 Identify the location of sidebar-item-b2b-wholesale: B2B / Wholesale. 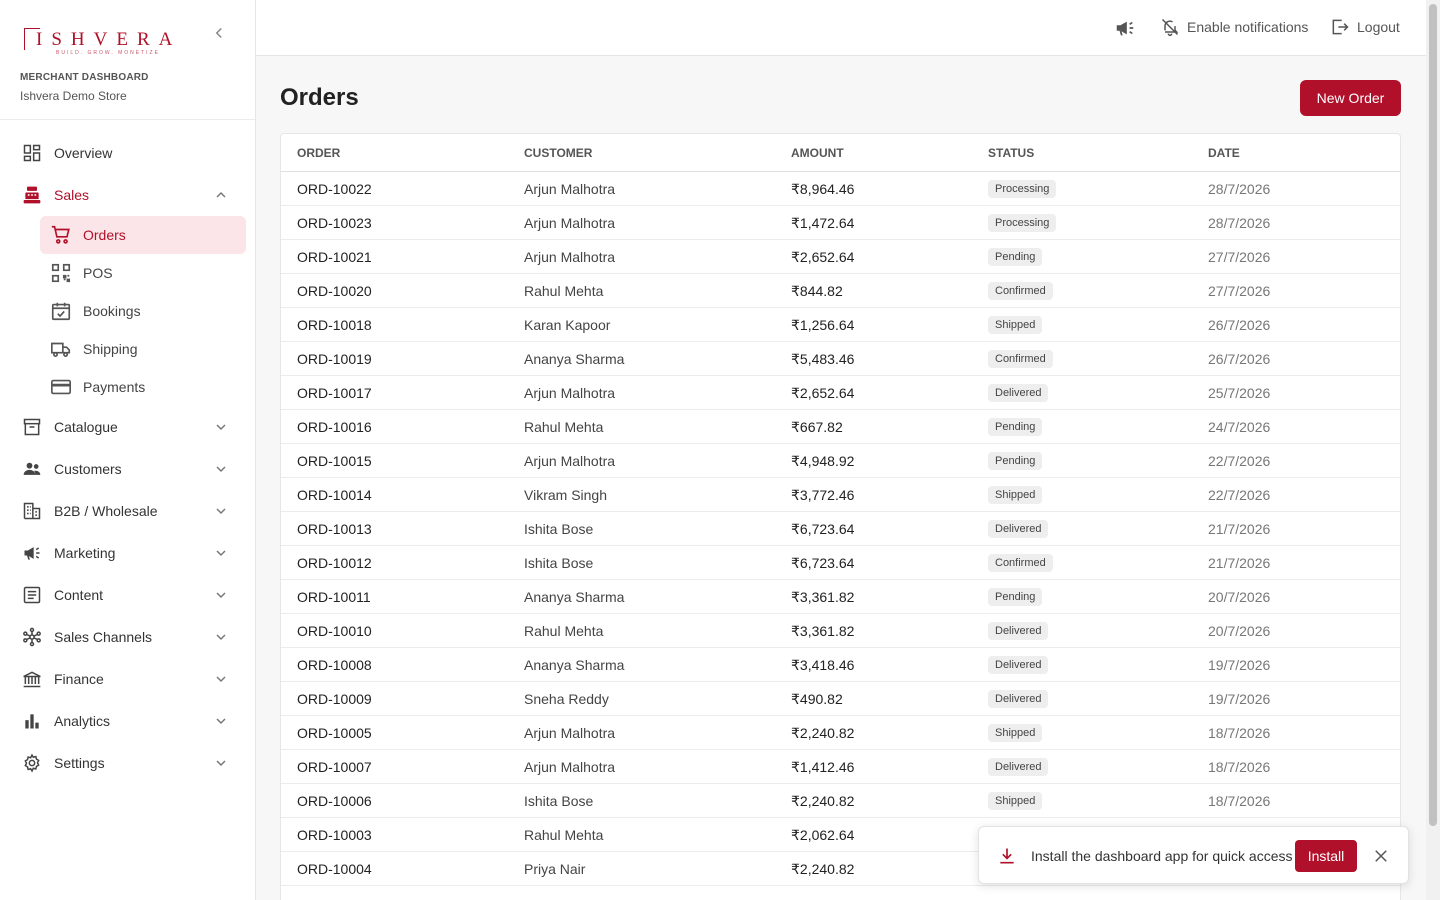
(127, 511).